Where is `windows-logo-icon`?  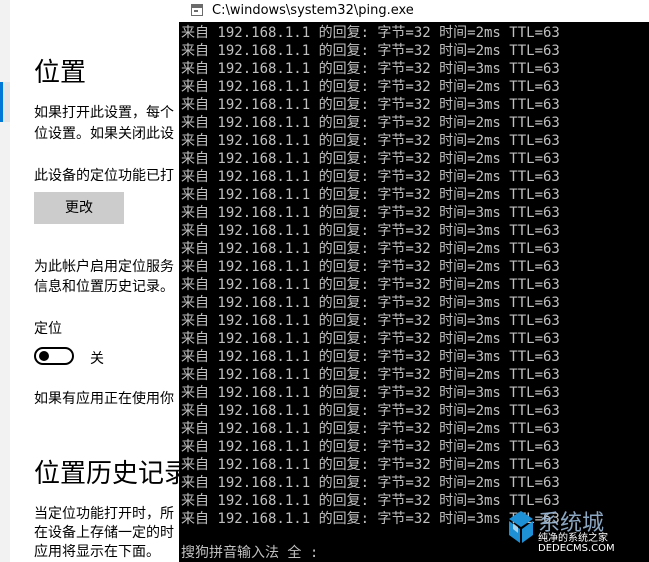 windows-logo-icon is located at coordinates (521, 527).